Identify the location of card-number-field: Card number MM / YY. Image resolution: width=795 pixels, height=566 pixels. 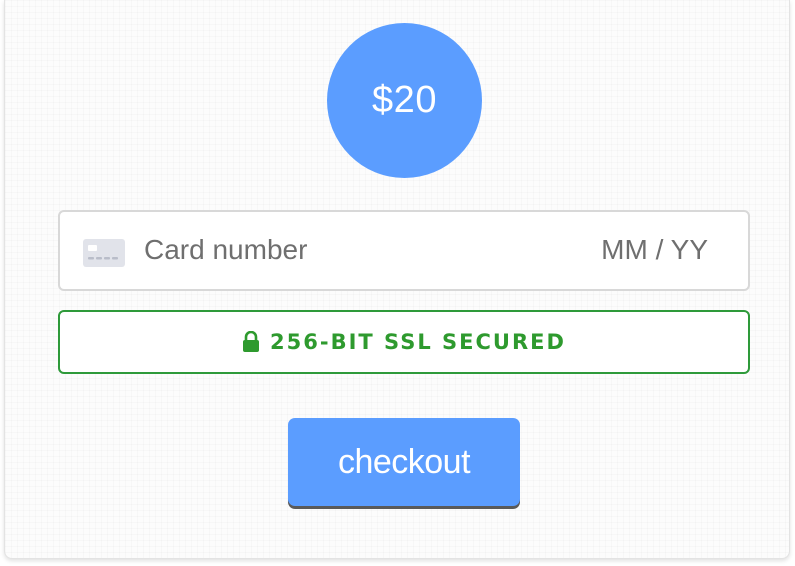
(404, 250).